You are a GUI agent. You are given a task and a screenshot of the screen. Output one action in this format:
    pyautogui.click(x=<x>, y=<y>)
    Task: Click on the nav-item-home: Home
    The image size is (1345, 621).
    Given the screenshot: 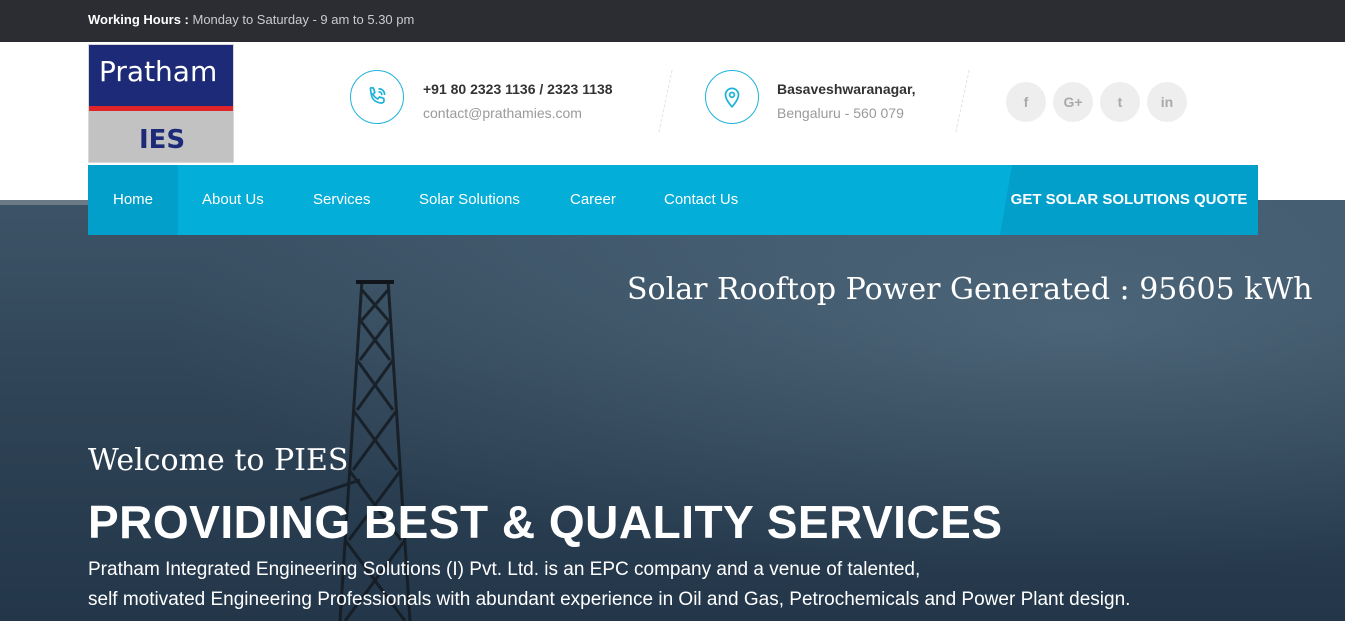 What is the action you would take?
    pyautogui.click(x=133, y=200)
    